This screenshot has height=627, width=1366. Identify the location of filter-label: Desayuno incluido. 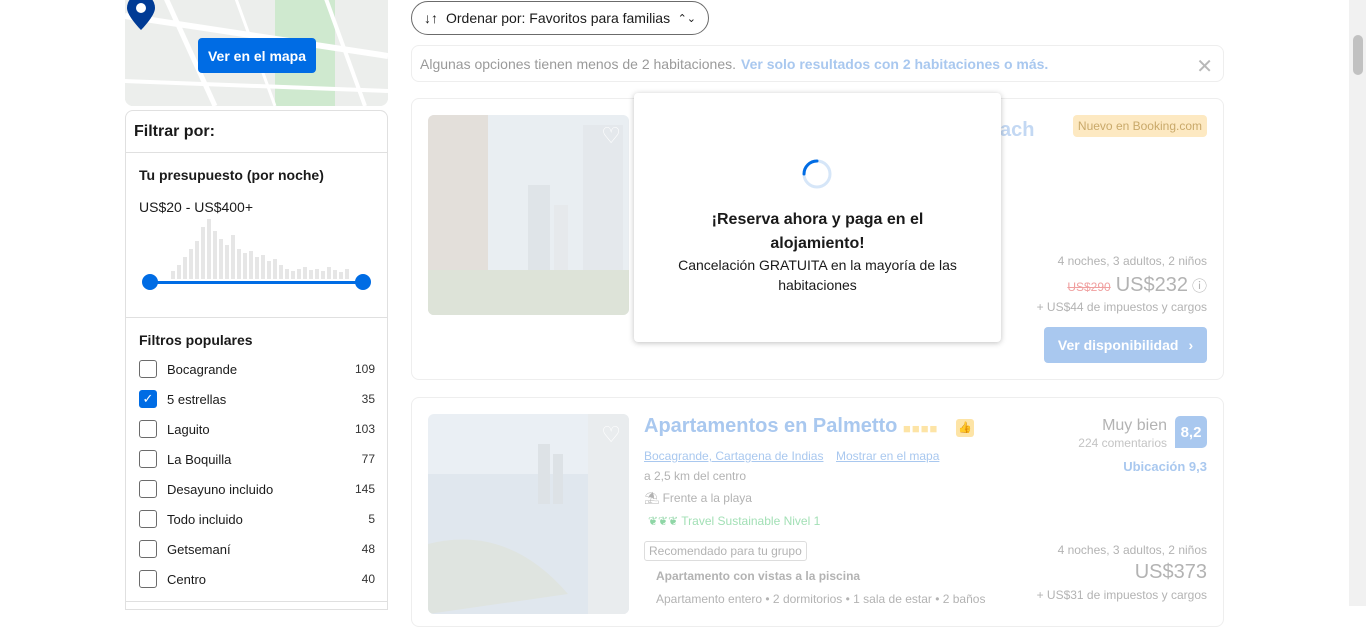
(220, 489).